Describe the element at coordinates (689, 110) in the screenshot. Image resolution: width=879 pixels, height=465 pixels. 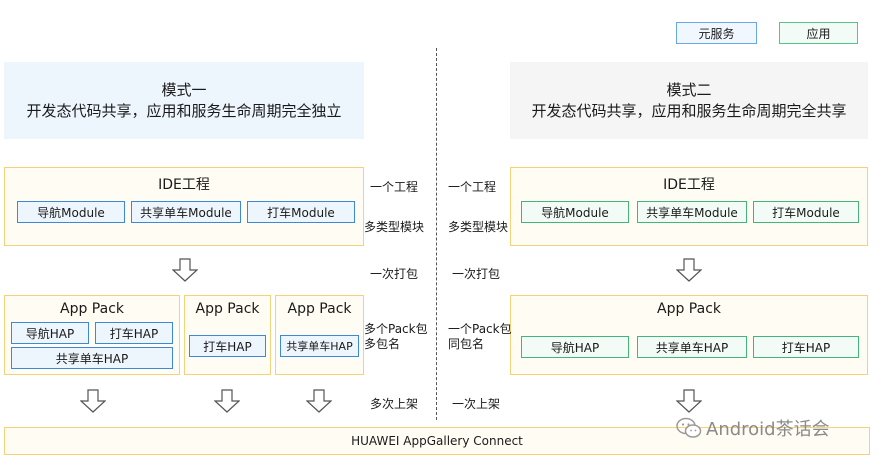
I see `mode2-description: 开发态代码共享，应用和服务生命周期完全共享` at that location.